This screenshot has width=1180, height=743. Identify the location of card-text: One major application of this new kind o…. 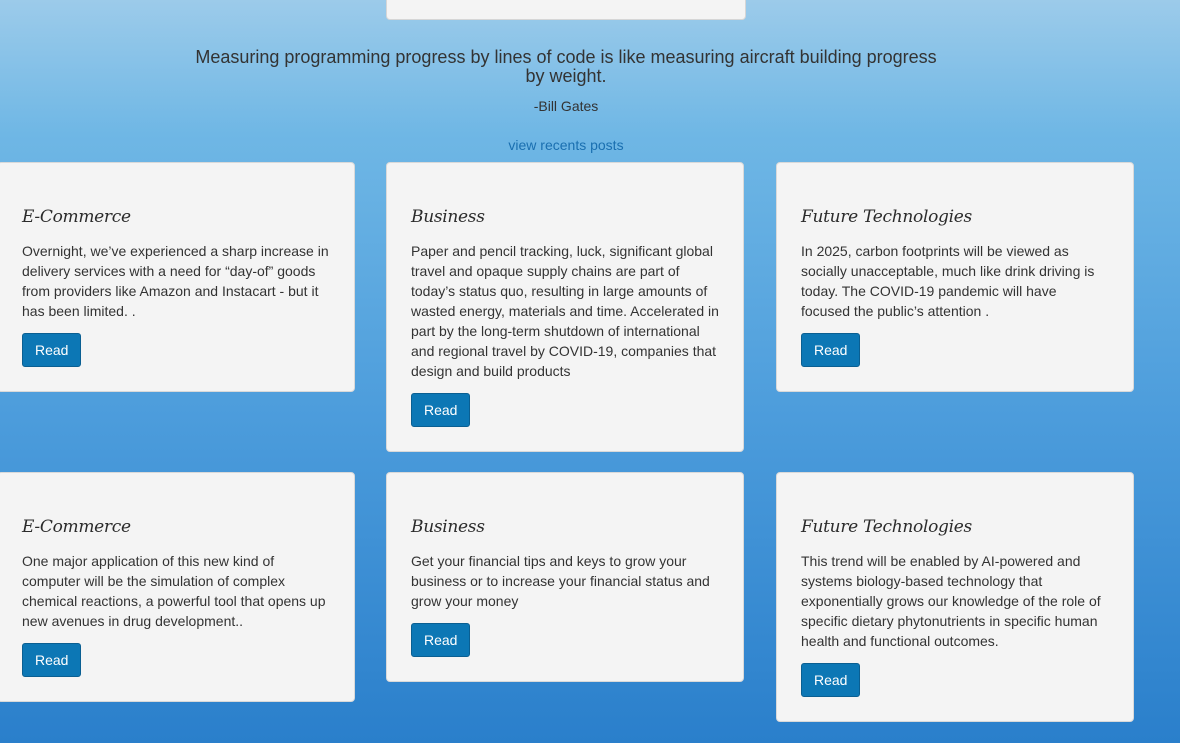
(174, 591).